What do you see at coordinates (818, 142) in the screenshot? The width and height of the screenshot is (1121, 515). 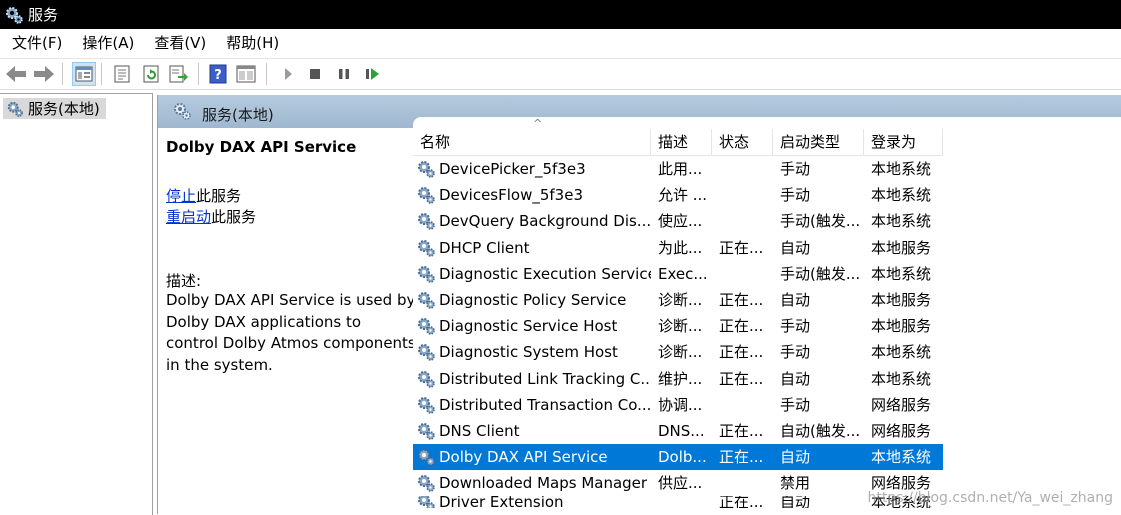 I see `column-header-startup-type: 启动类型` at bounding box center [818, 142].